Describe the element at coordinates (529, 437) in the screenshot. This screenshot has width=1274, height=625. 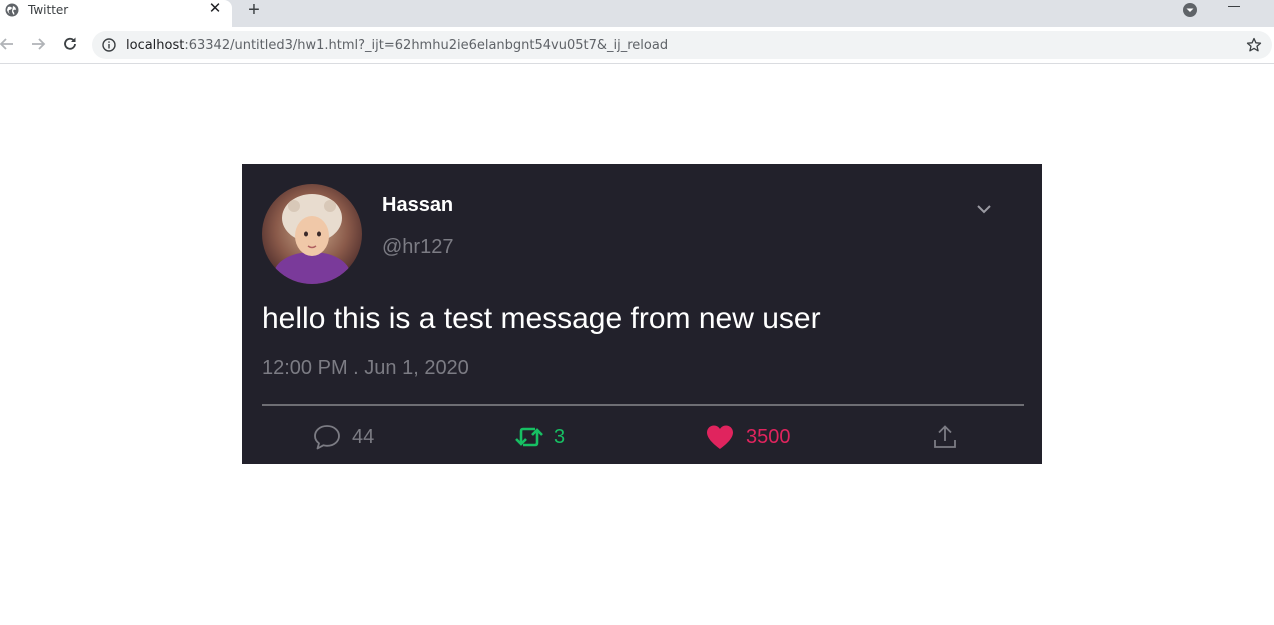
I see `retweet-arrows-icon` at that location.